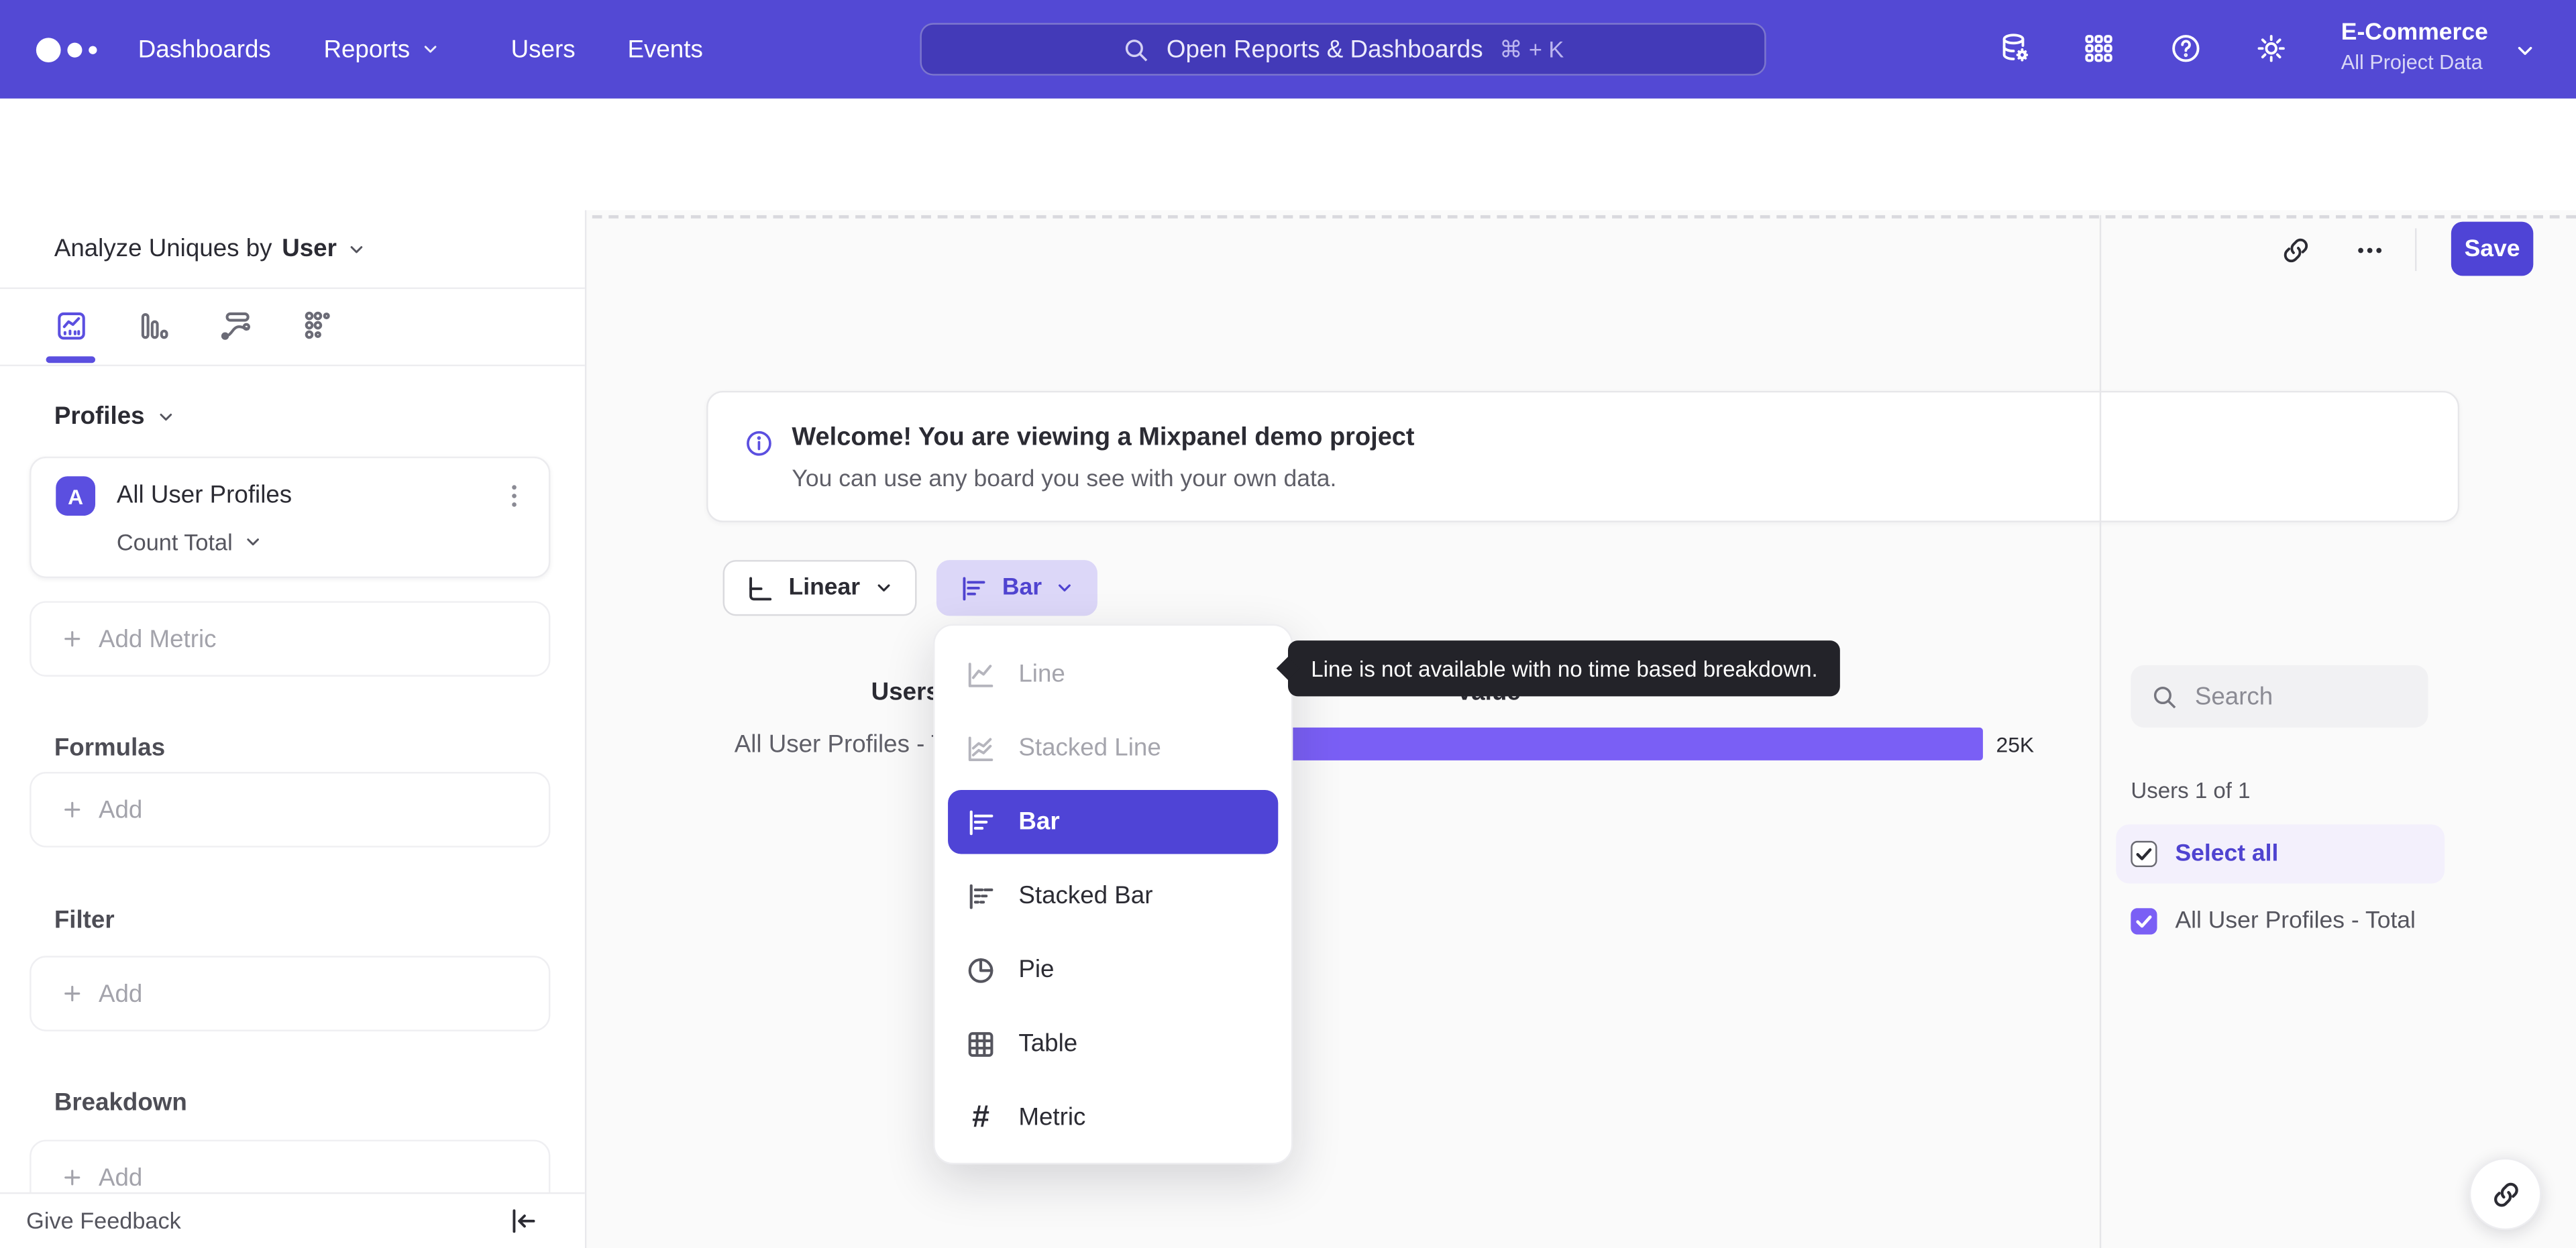  I want to click on analyze-uniques-row: Analyze Uniques by User, so click(292, 250).